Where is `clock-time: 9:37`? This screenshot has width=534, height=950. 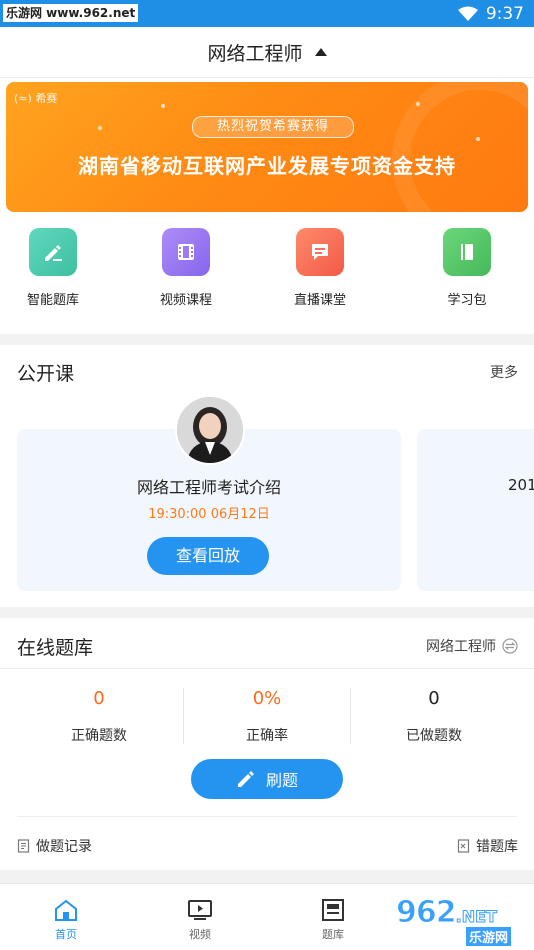 clock-time: 9:37 is located at coordinates (504, 14).